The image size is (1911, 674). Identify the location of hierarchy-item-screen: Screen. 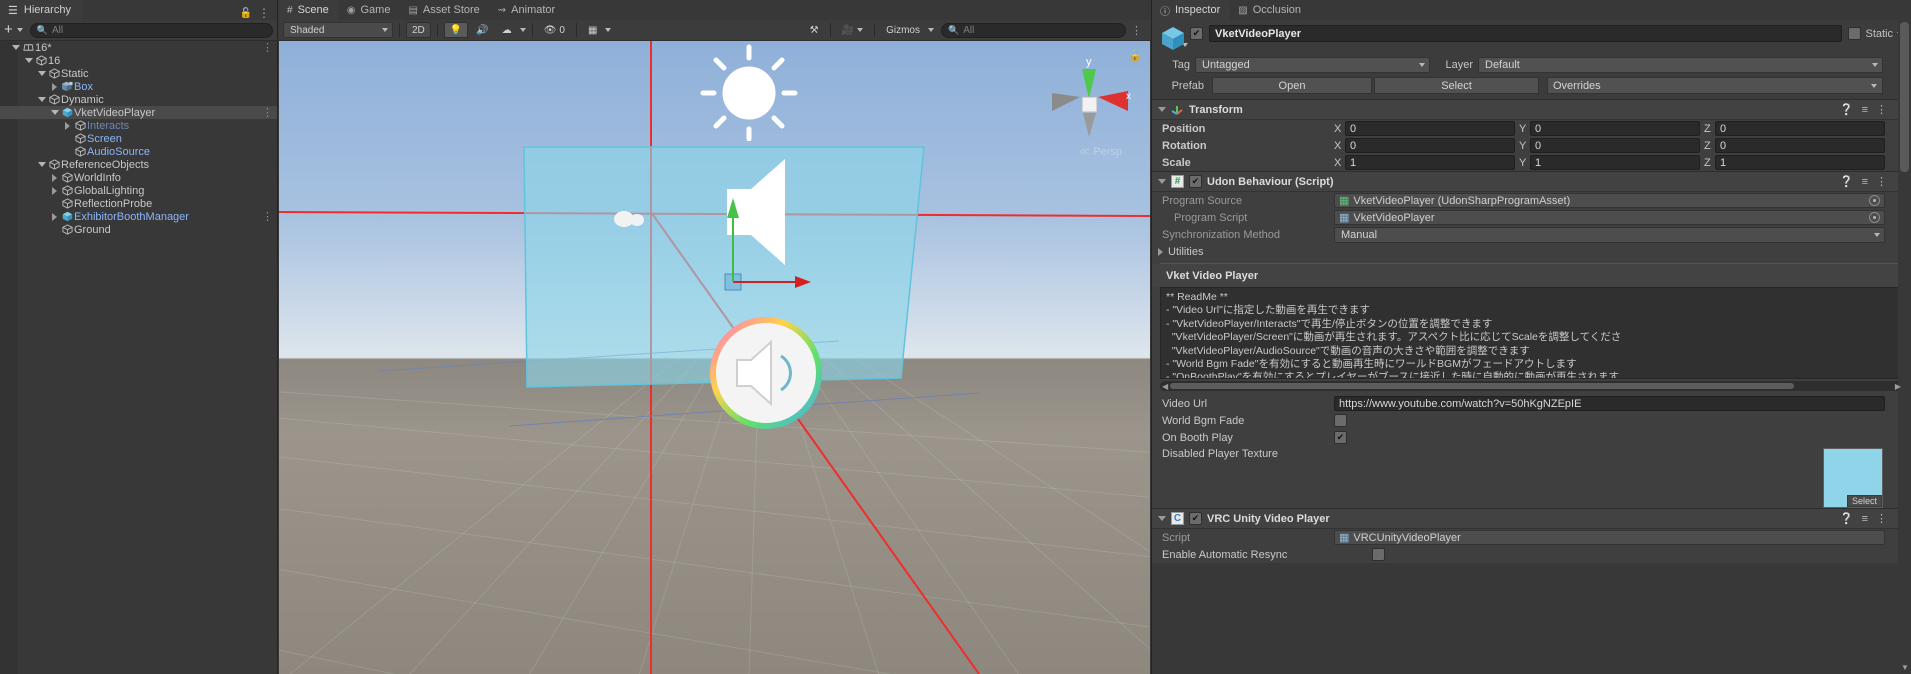
(138, 138).